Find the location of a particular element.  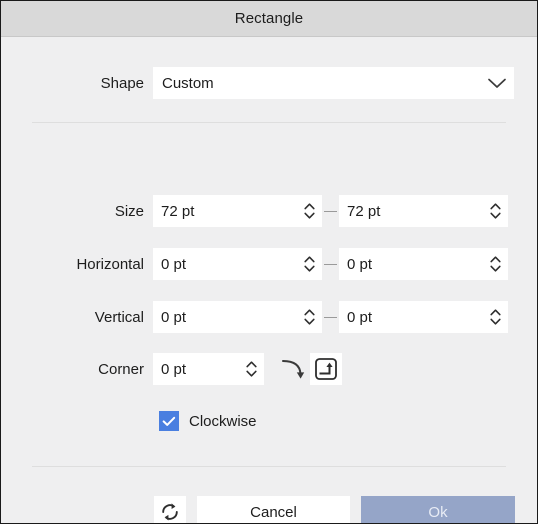

size-row: Size 72 pt 72 pt is located at coordinates (269, 211).